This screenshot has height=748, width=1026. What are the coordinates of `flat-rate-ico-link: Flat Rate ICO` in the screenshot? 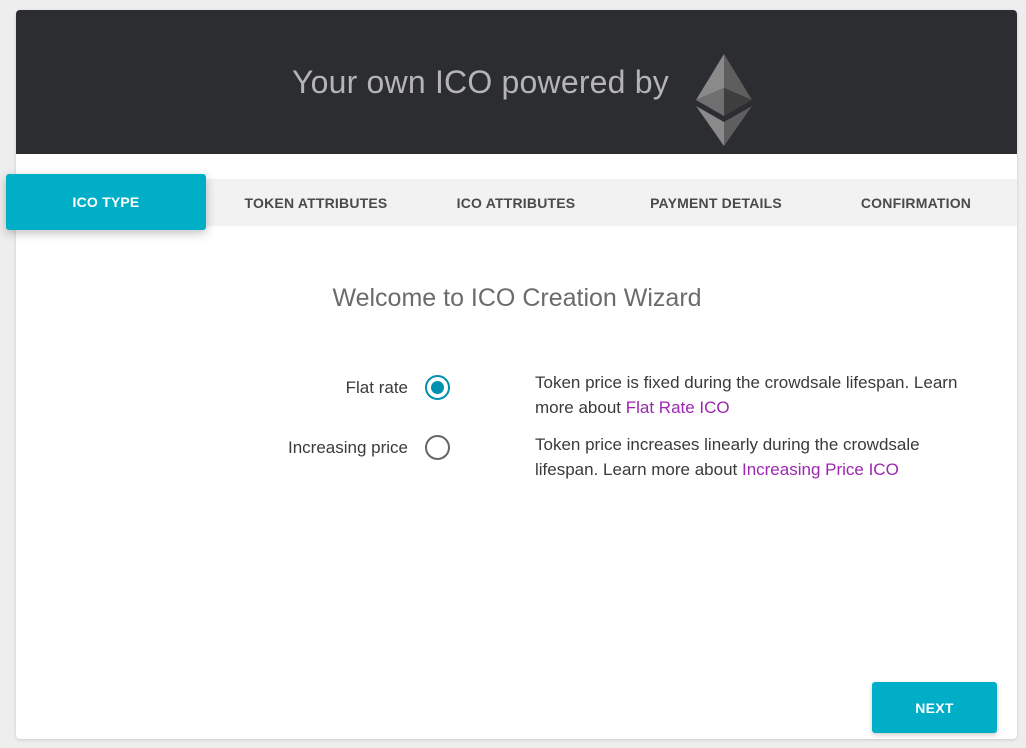 It's located at (678, 407).